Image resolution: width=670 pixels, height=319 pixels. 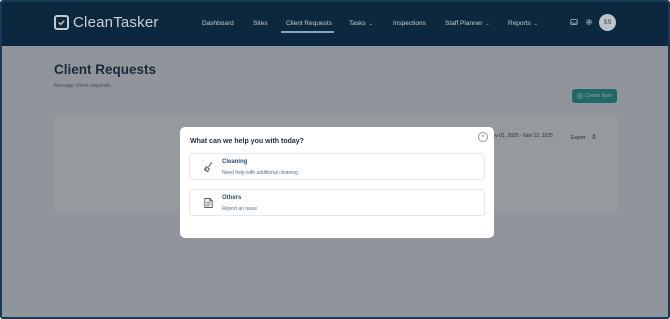 I want to click on document-icon, so click(x=208, y=203).